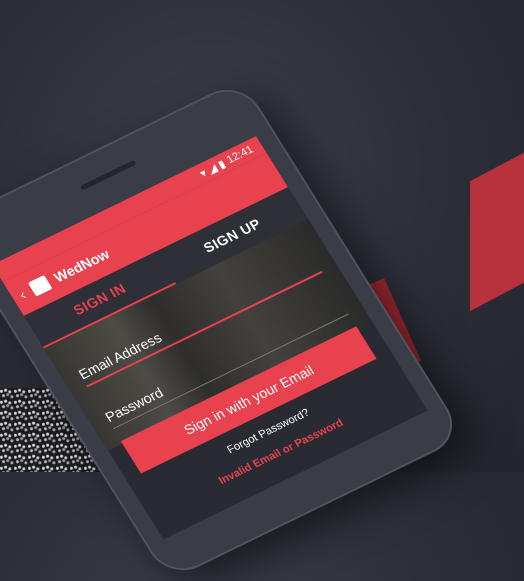  I want to click on phone-speaker, so click(108, 175).